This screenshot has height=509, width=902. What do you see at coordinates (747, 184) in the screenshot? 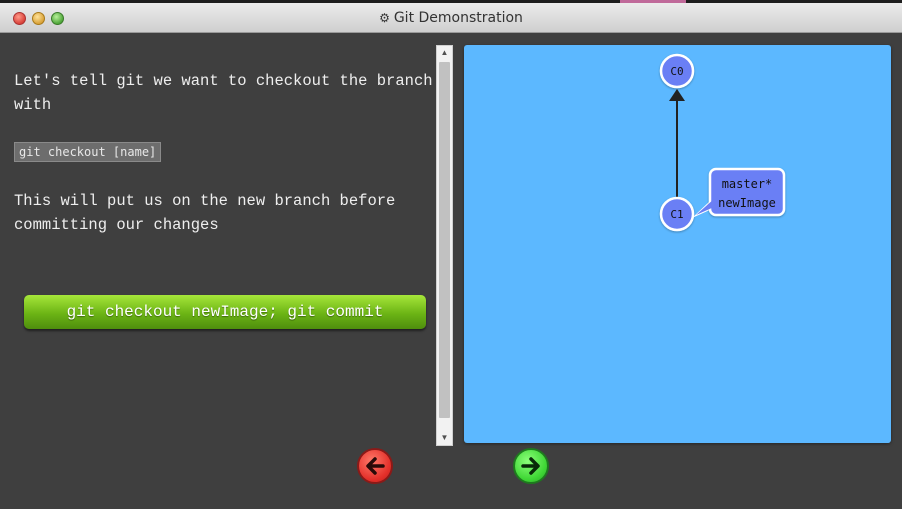
I see `branch-label-master: master*` at bounding box center [747, 184].